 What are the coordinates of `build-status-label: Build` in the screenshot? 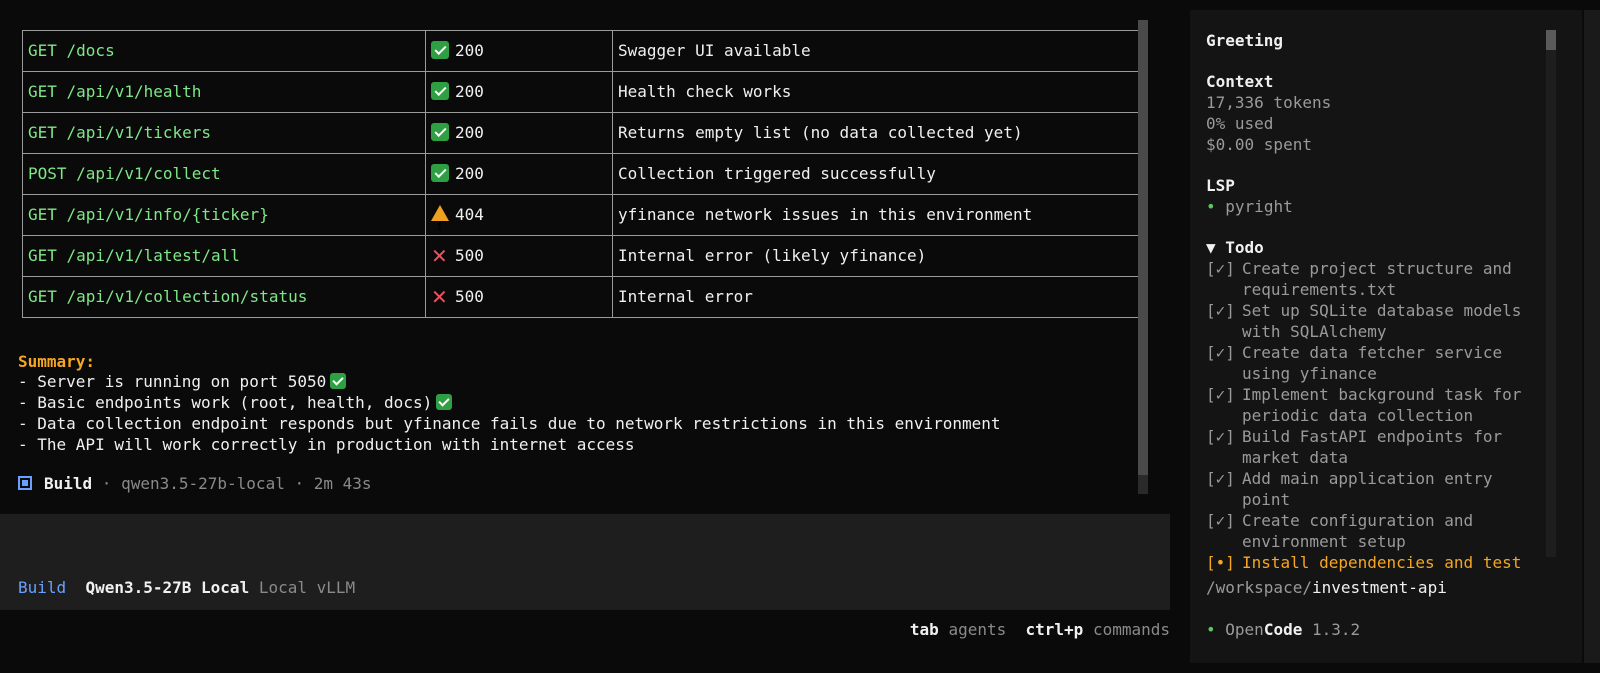 It's located at (68, 483).